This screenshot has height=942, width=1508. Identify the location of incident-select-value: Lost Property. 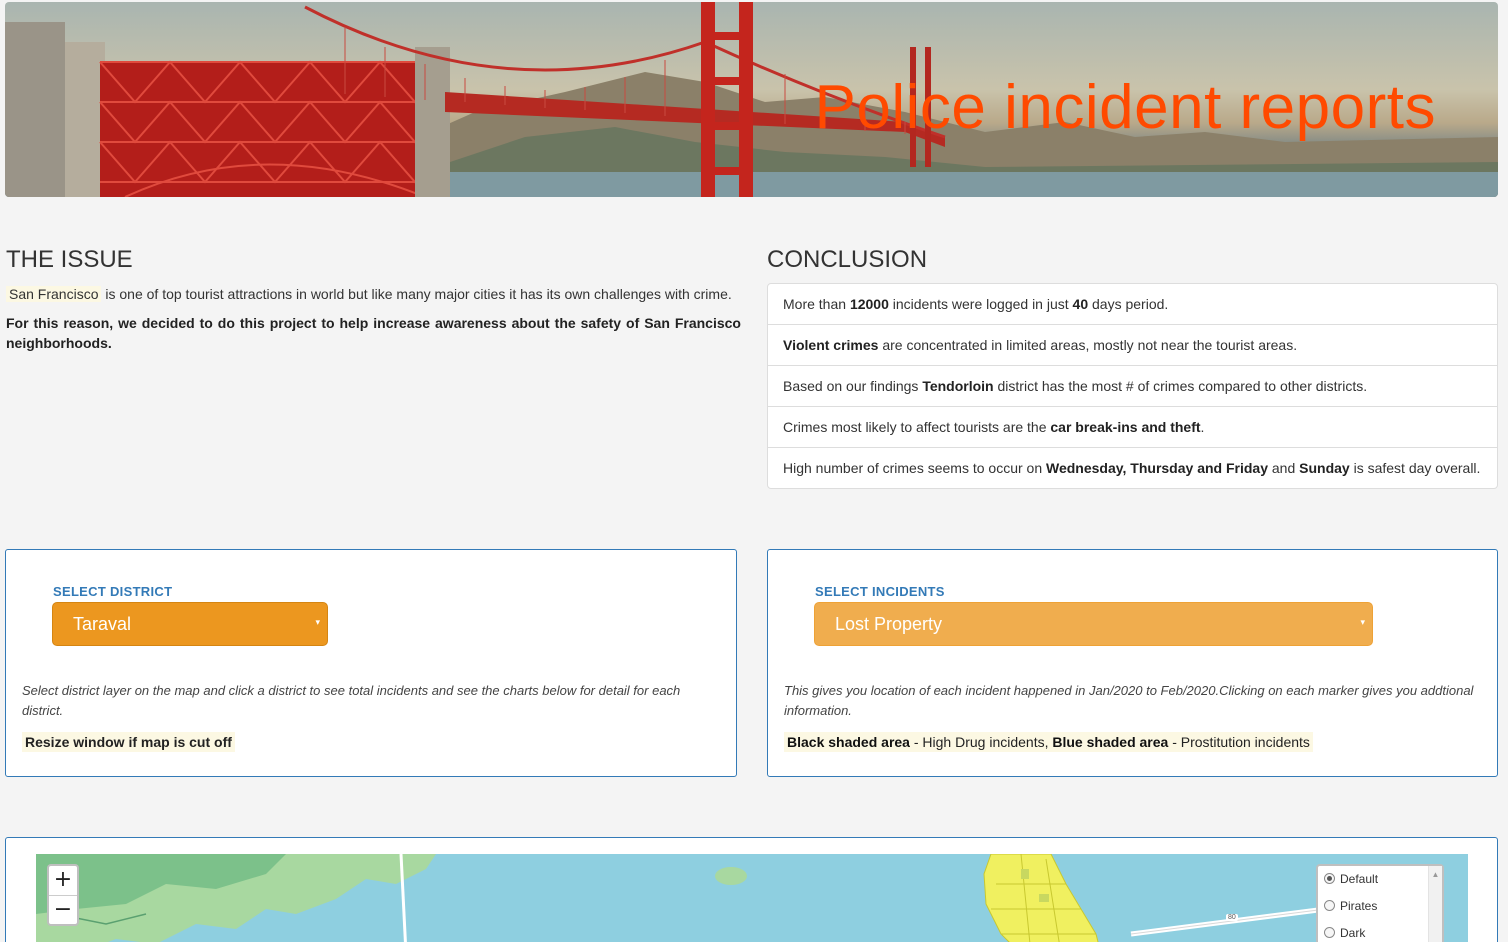
(889, 624).